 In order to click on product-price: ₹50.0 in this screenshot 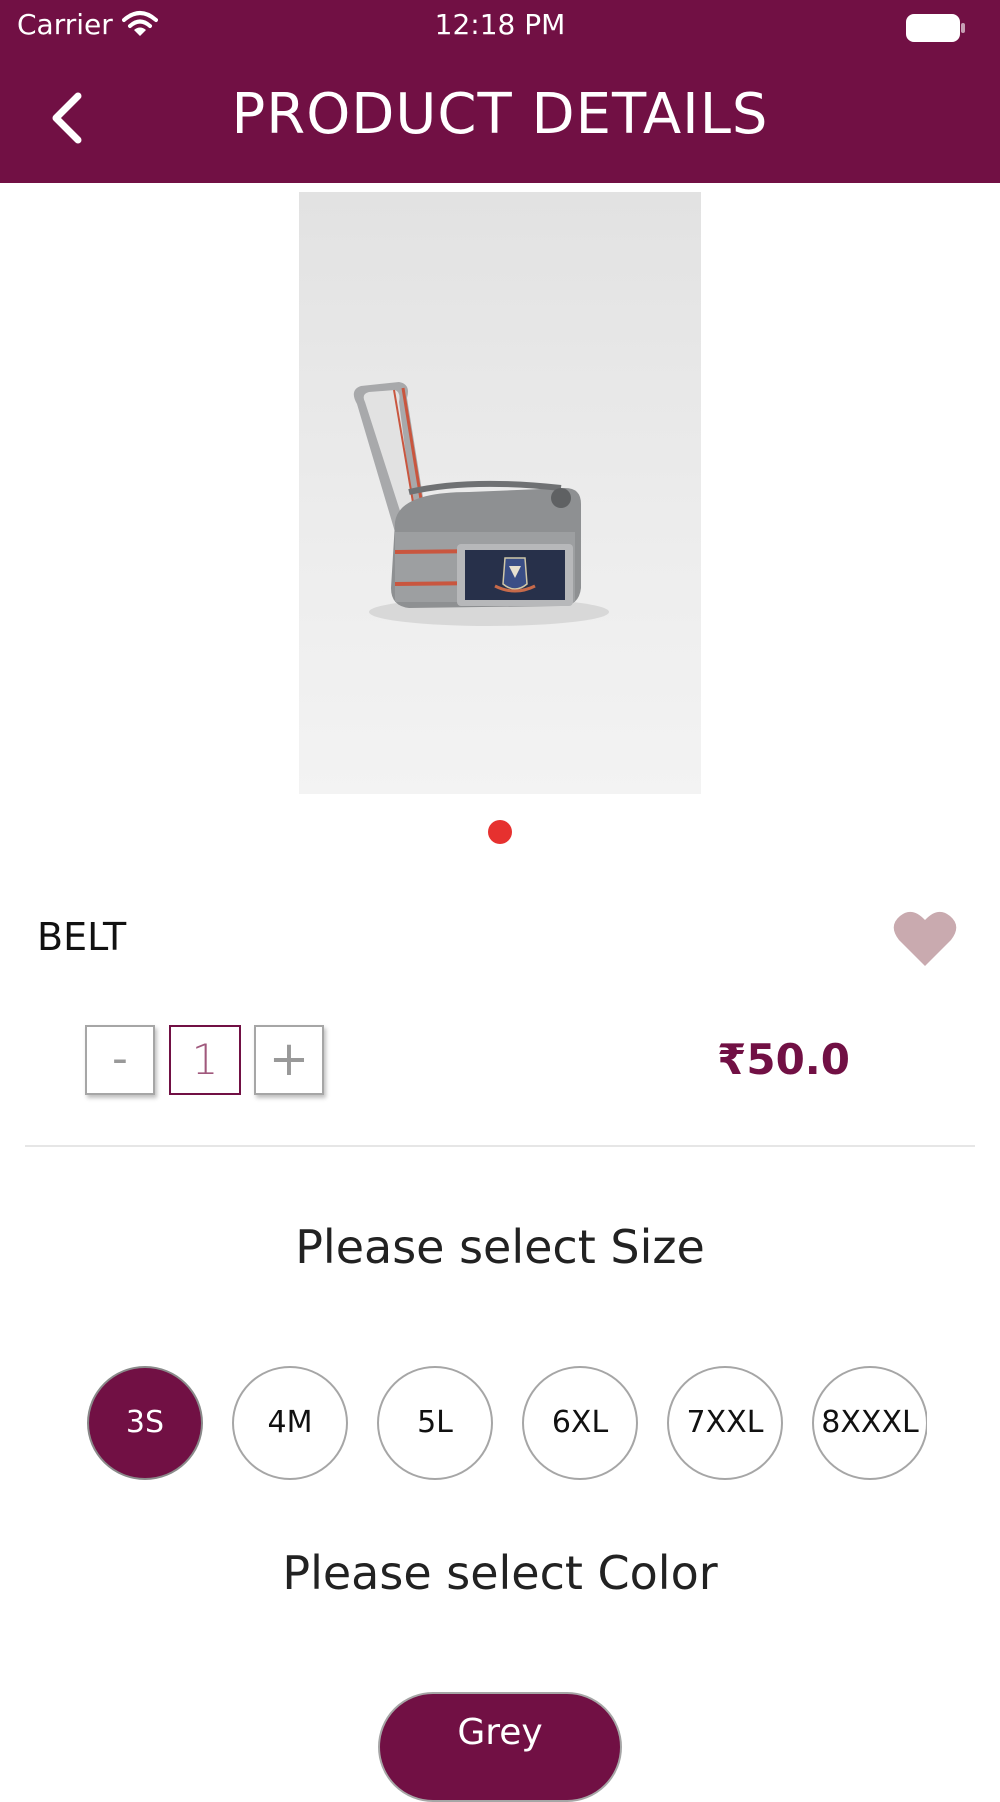, I will do `click(783, 1059)`.